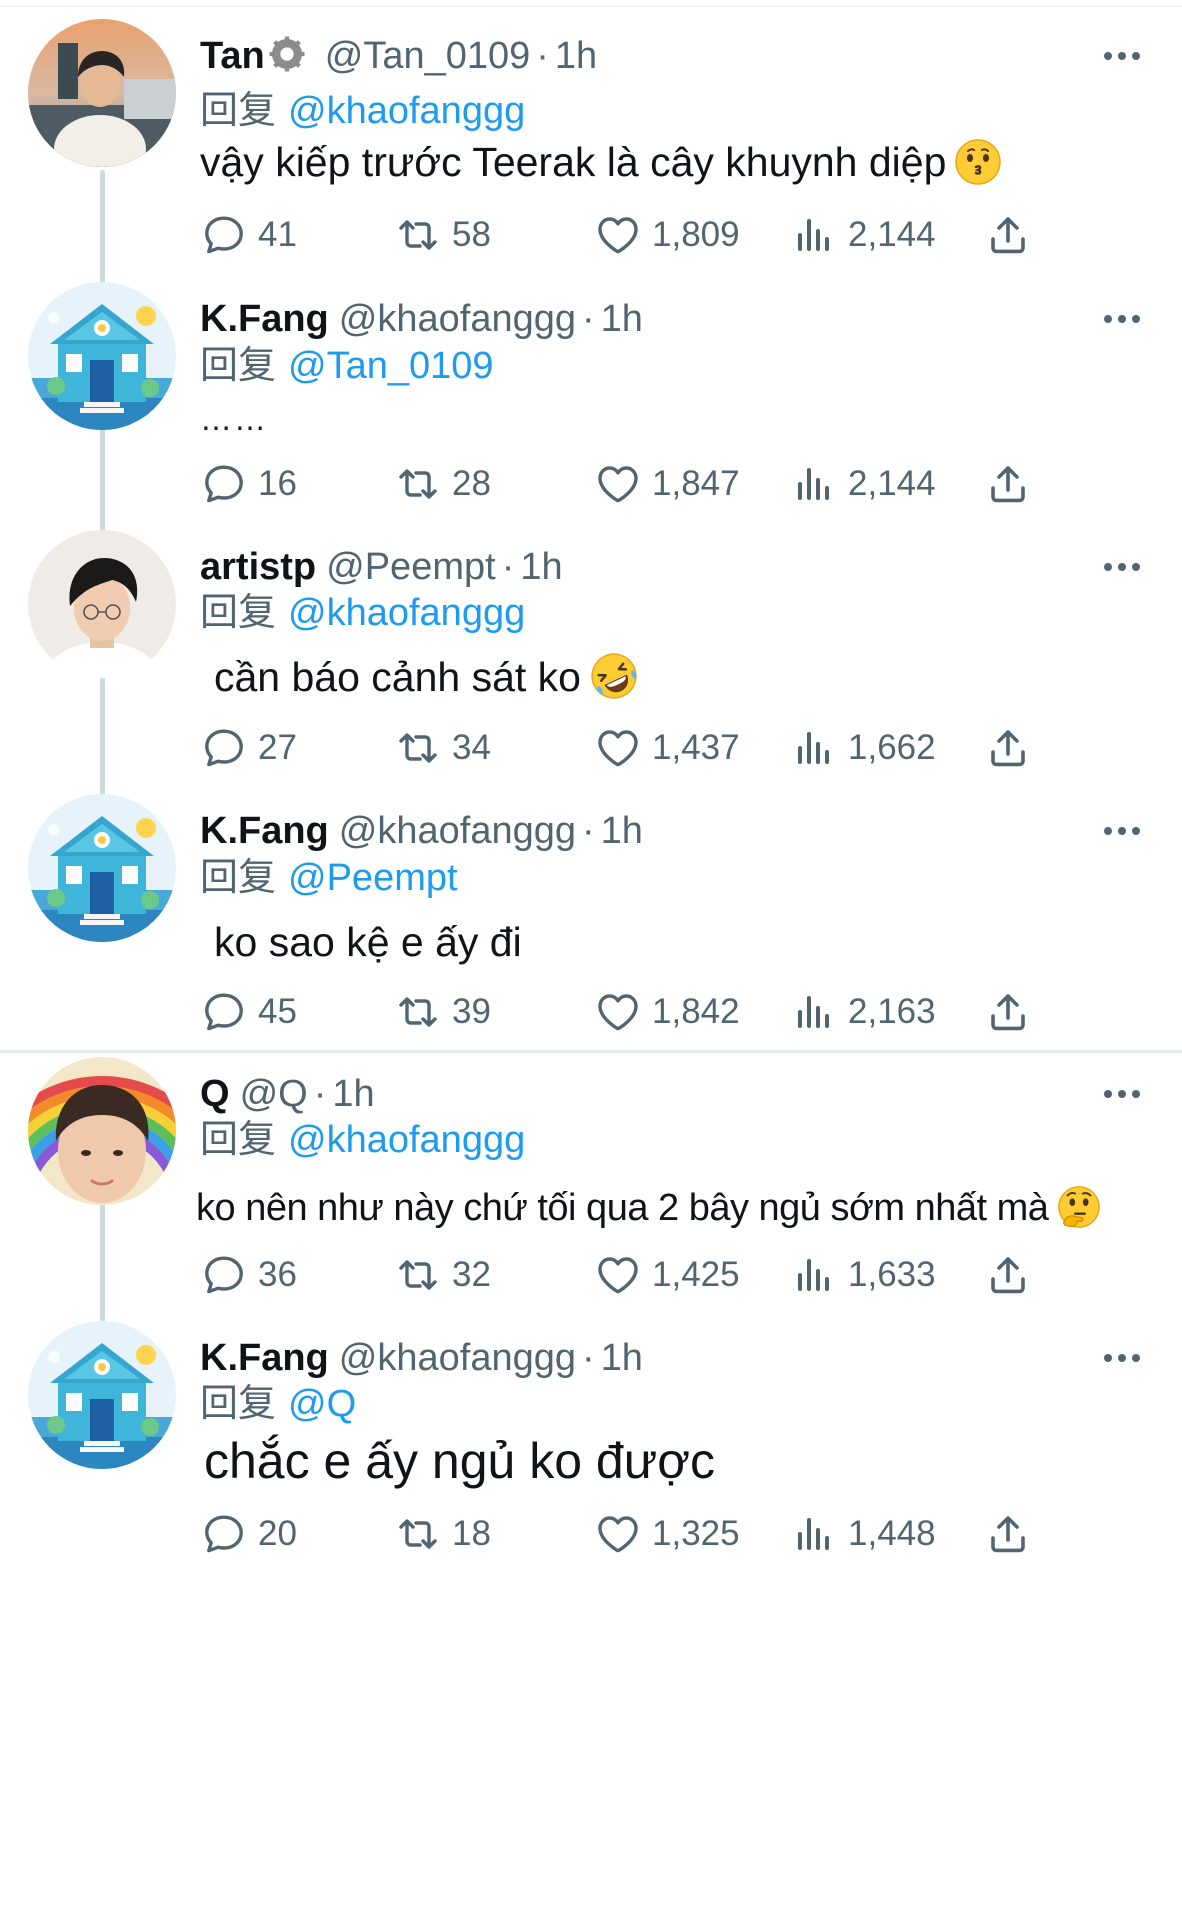  Describe the element at coordinates (215, 1094) in the screenshot. I see `display-name: Q` at that location.